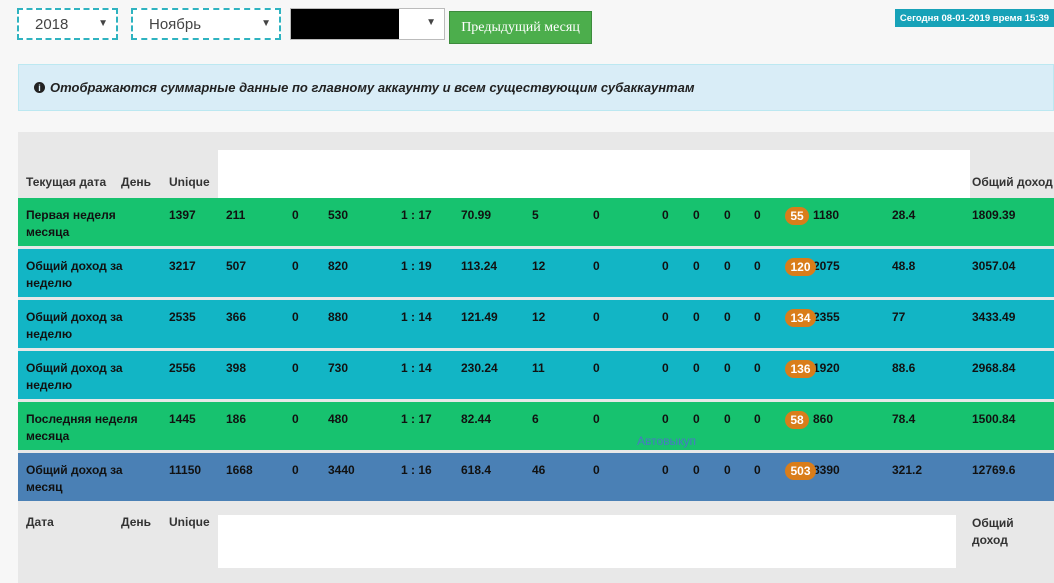 This screenshot has height=583, width=1054. I want to click on row-cell-c6: 6, so click(535, 419).